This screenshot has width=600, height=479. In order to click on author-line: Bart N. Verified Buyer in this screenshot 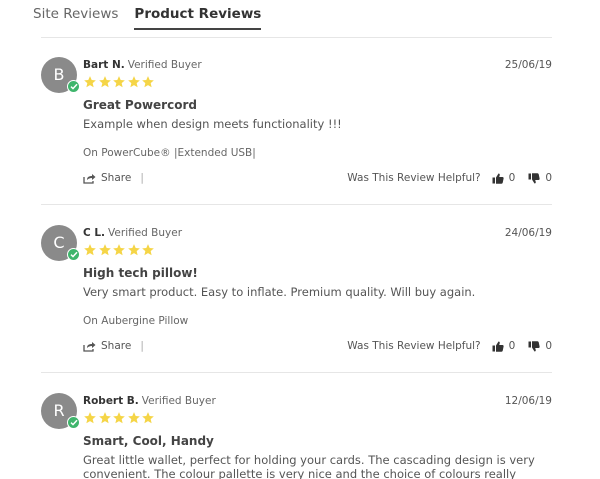, I will do `click(142, 65)`.